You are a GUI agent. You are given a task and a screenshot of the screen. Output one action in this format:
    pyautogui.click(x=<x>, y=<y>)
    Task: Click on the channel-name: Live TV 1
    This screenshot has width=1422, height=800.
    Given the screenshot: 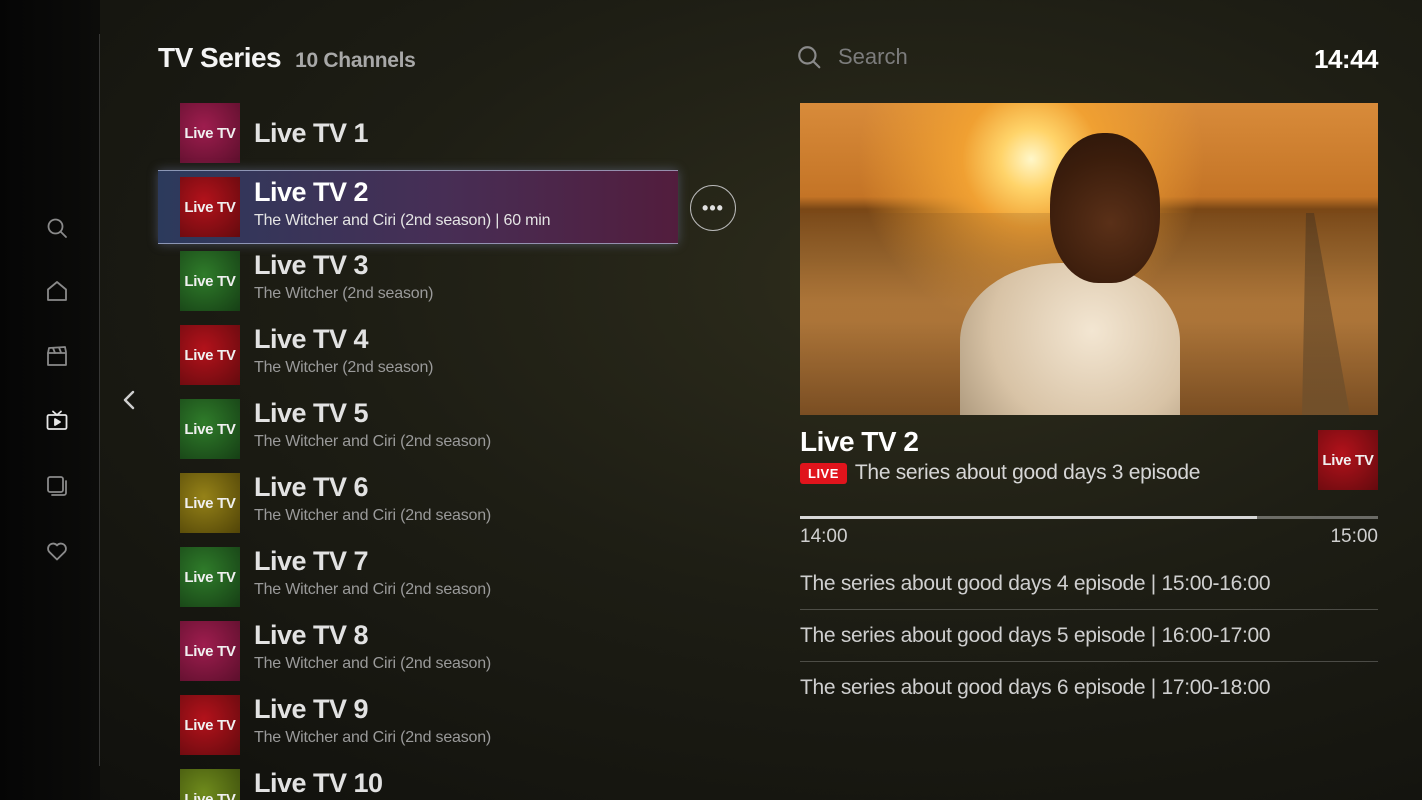 What is the action you would take?
    pyautogui.click(x=311, y=133)
    